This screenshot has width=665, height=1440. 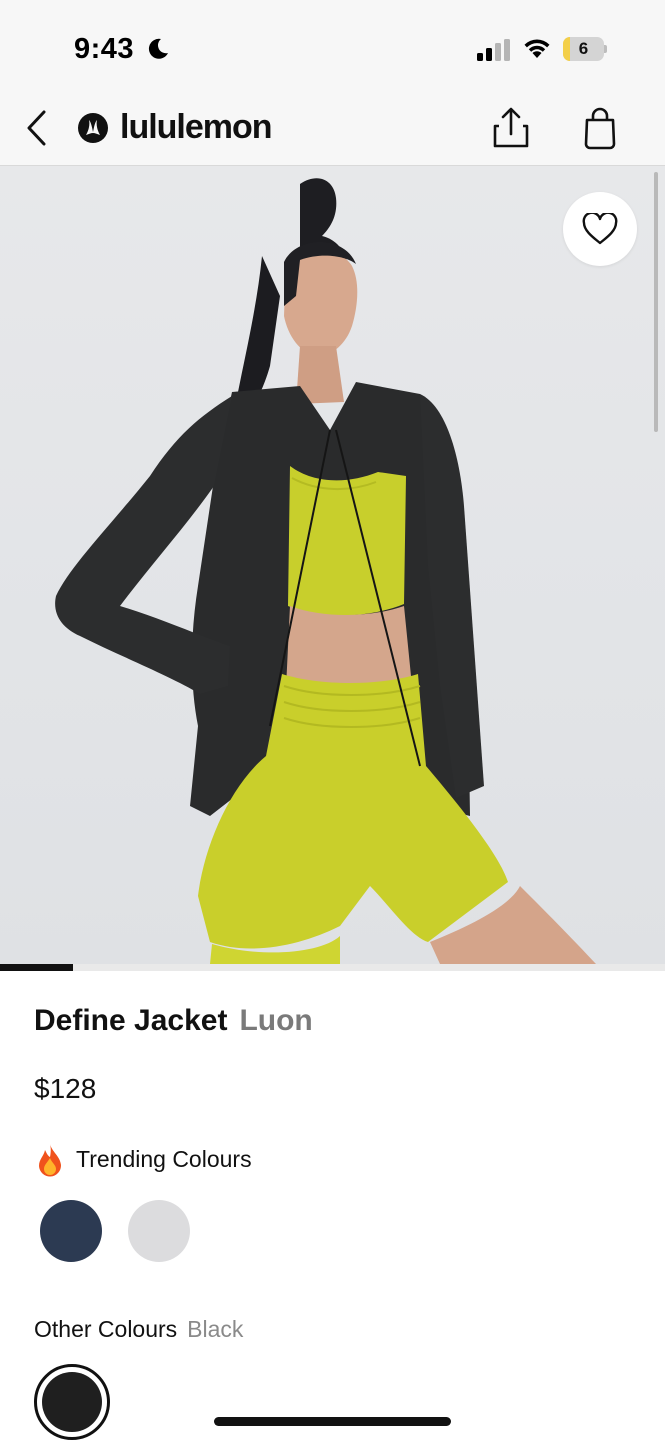 I want to click on heart-icon, so click(x=600, y=229).